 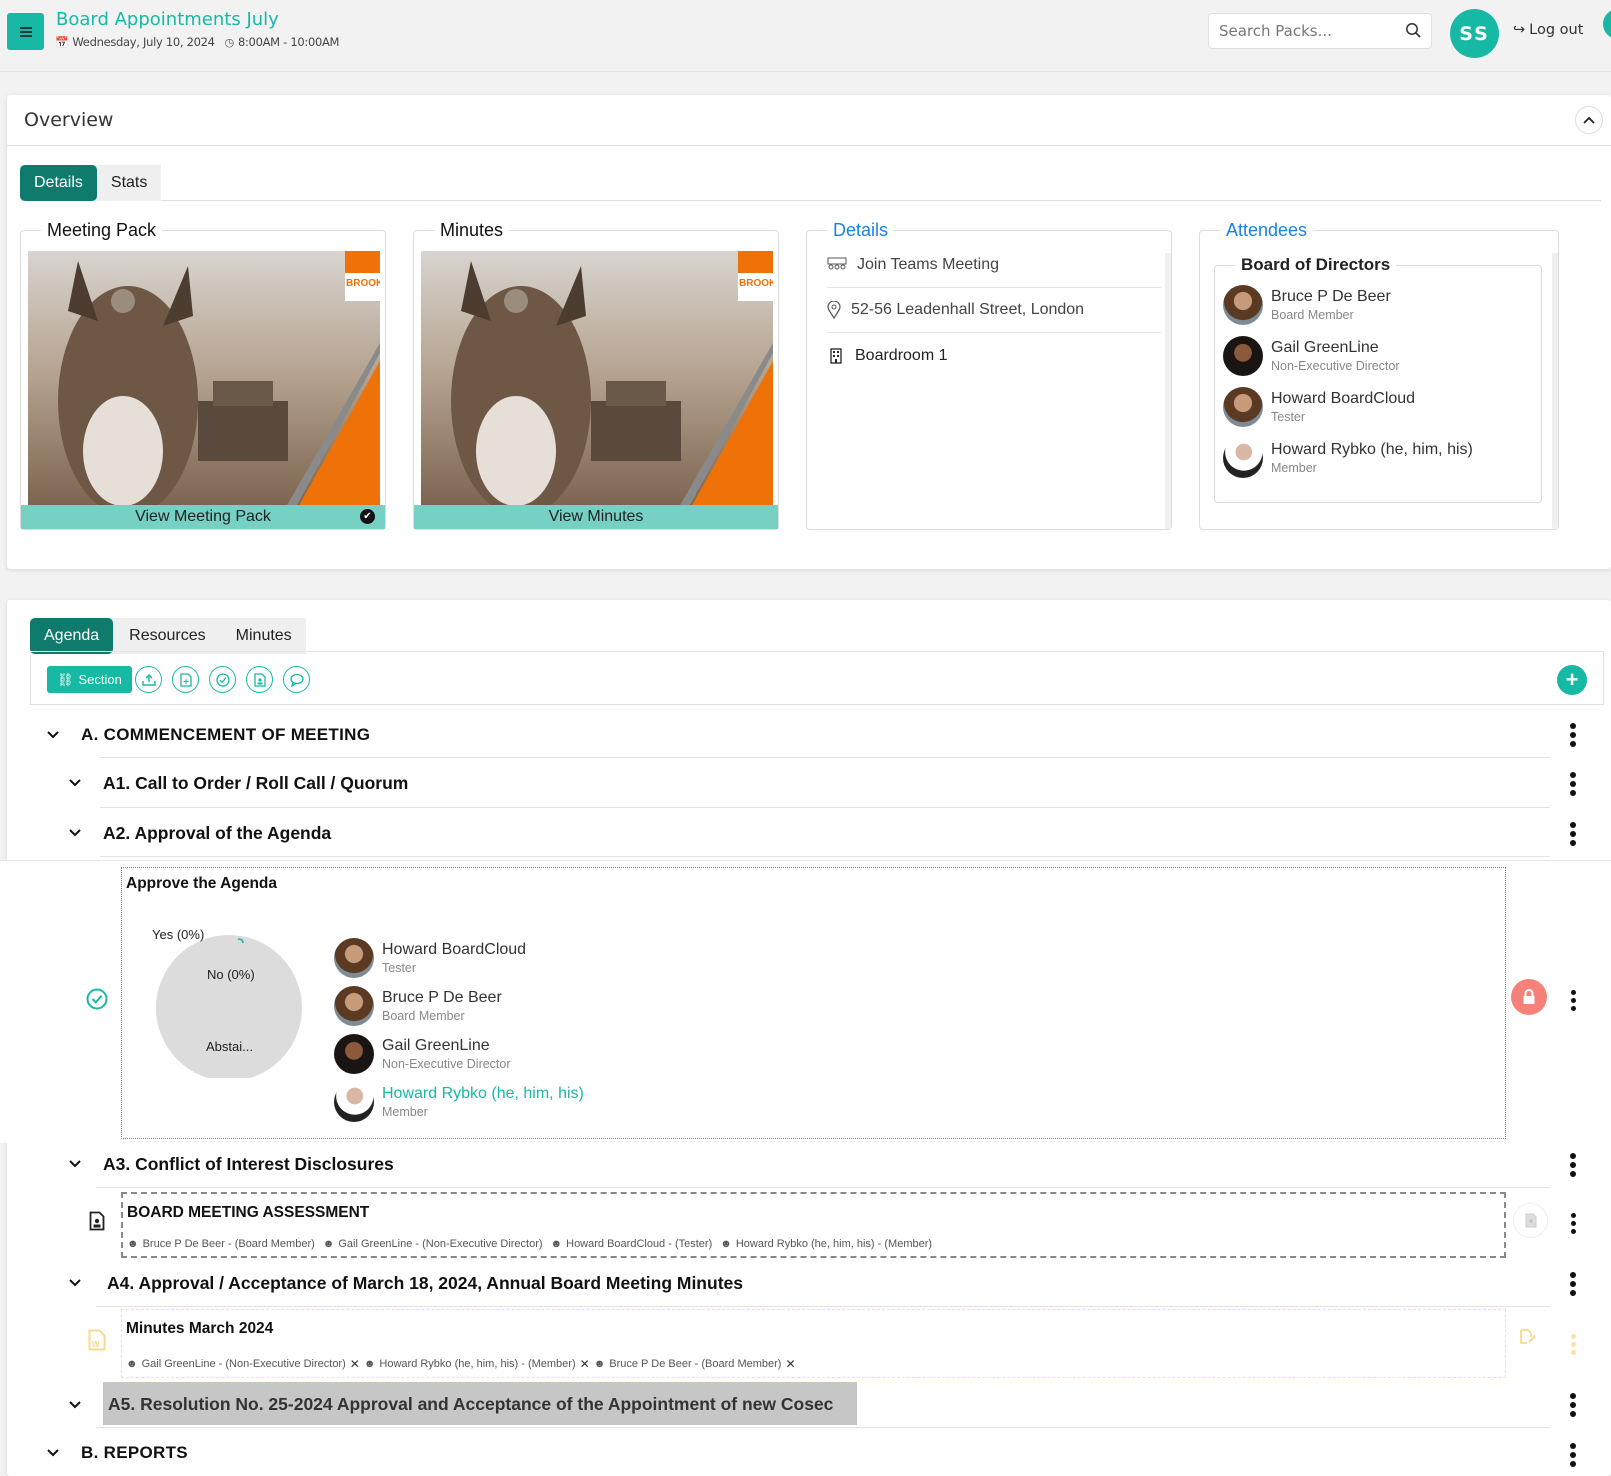 What do you see at coordinates (1474, 33) in the screenshot?
I see `user-avatar: SS` at bounding box center [1474, 33].